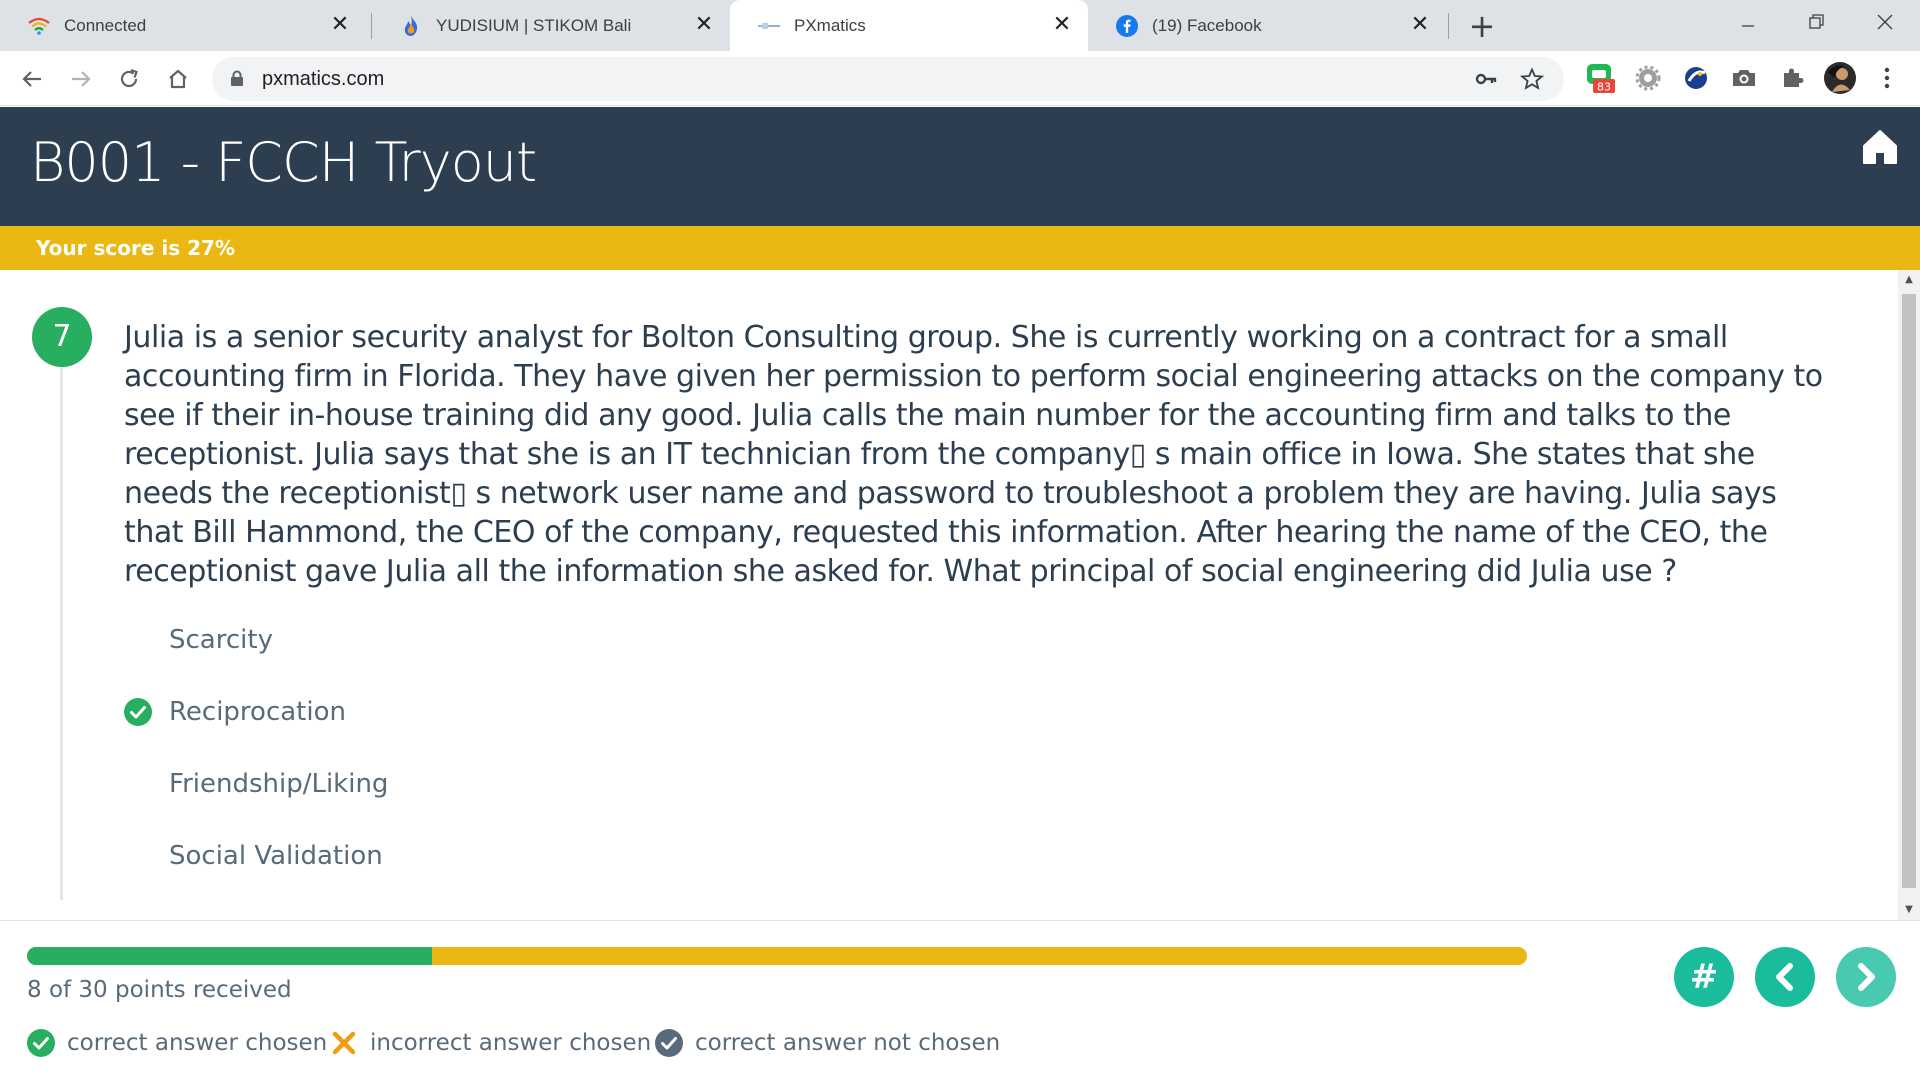  Describe the element at coordinates (888, 79) in the screenshot. I see `address-bar: pxmatics.com` at that location.